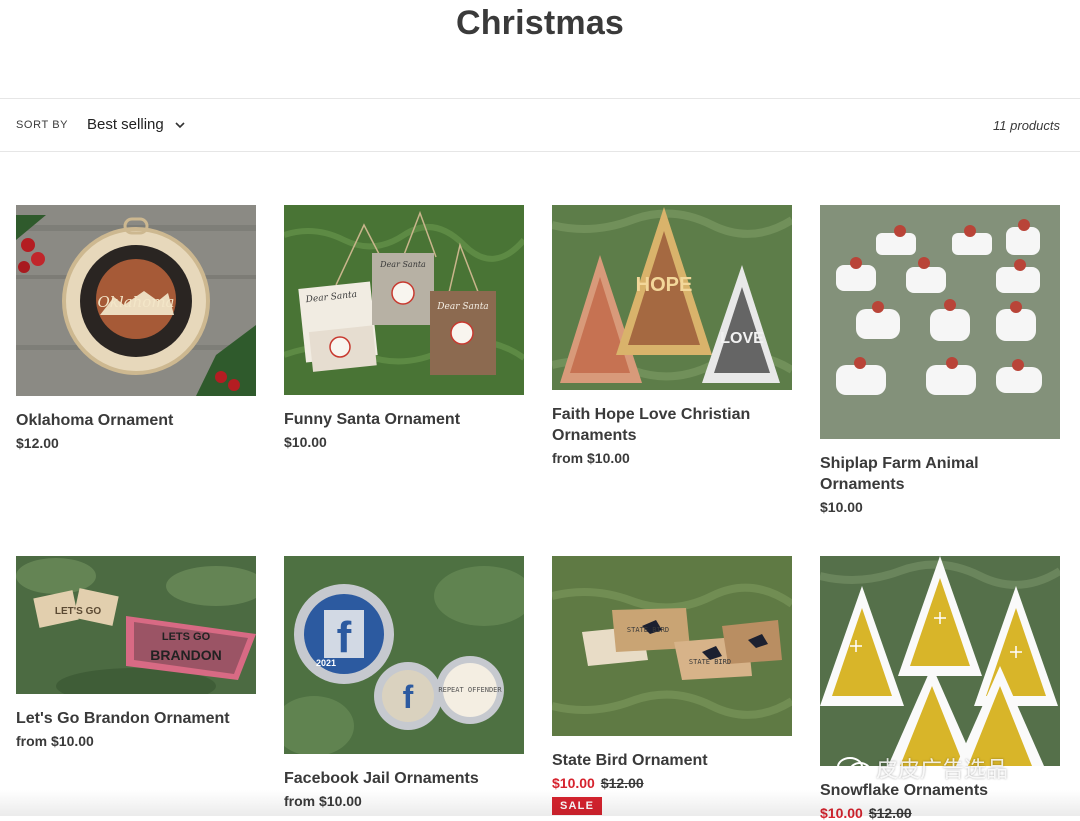 The image size is (1080, 821). Describe the element at coordinates (42, 125) in the screenshot. I see `sort-by-label: SORT BY` at that location.